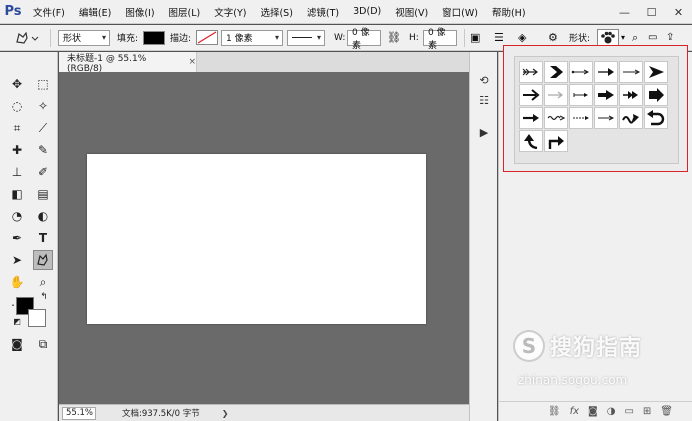 The height and width of the screenshot is (421, 692). What do you see at coordinates (666, 411) in the screenshot?
I see `trash-icon: 🗑` at bounding box center [666, 411].